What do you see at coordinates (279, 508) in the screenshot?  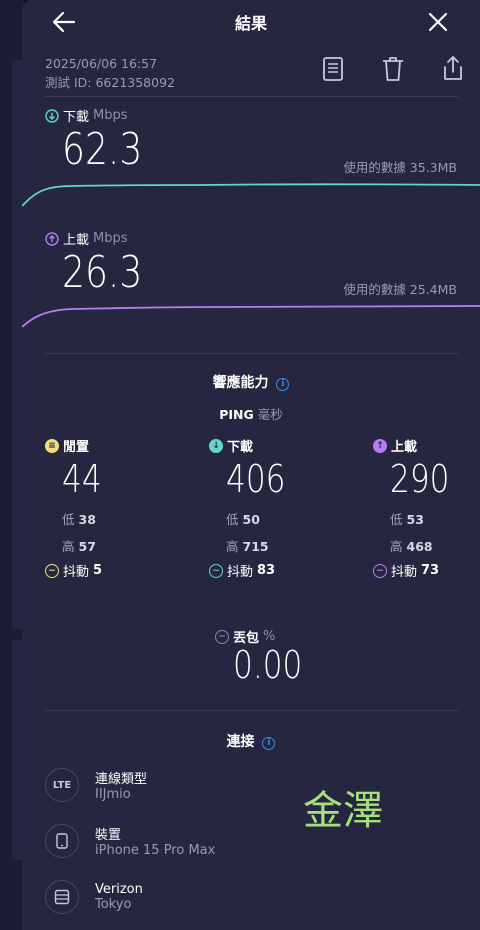 I see `ping-download-column: ↓ 下載 406 低 50 高 715 ~ 抖動 83` at bounding box center [279, 508].